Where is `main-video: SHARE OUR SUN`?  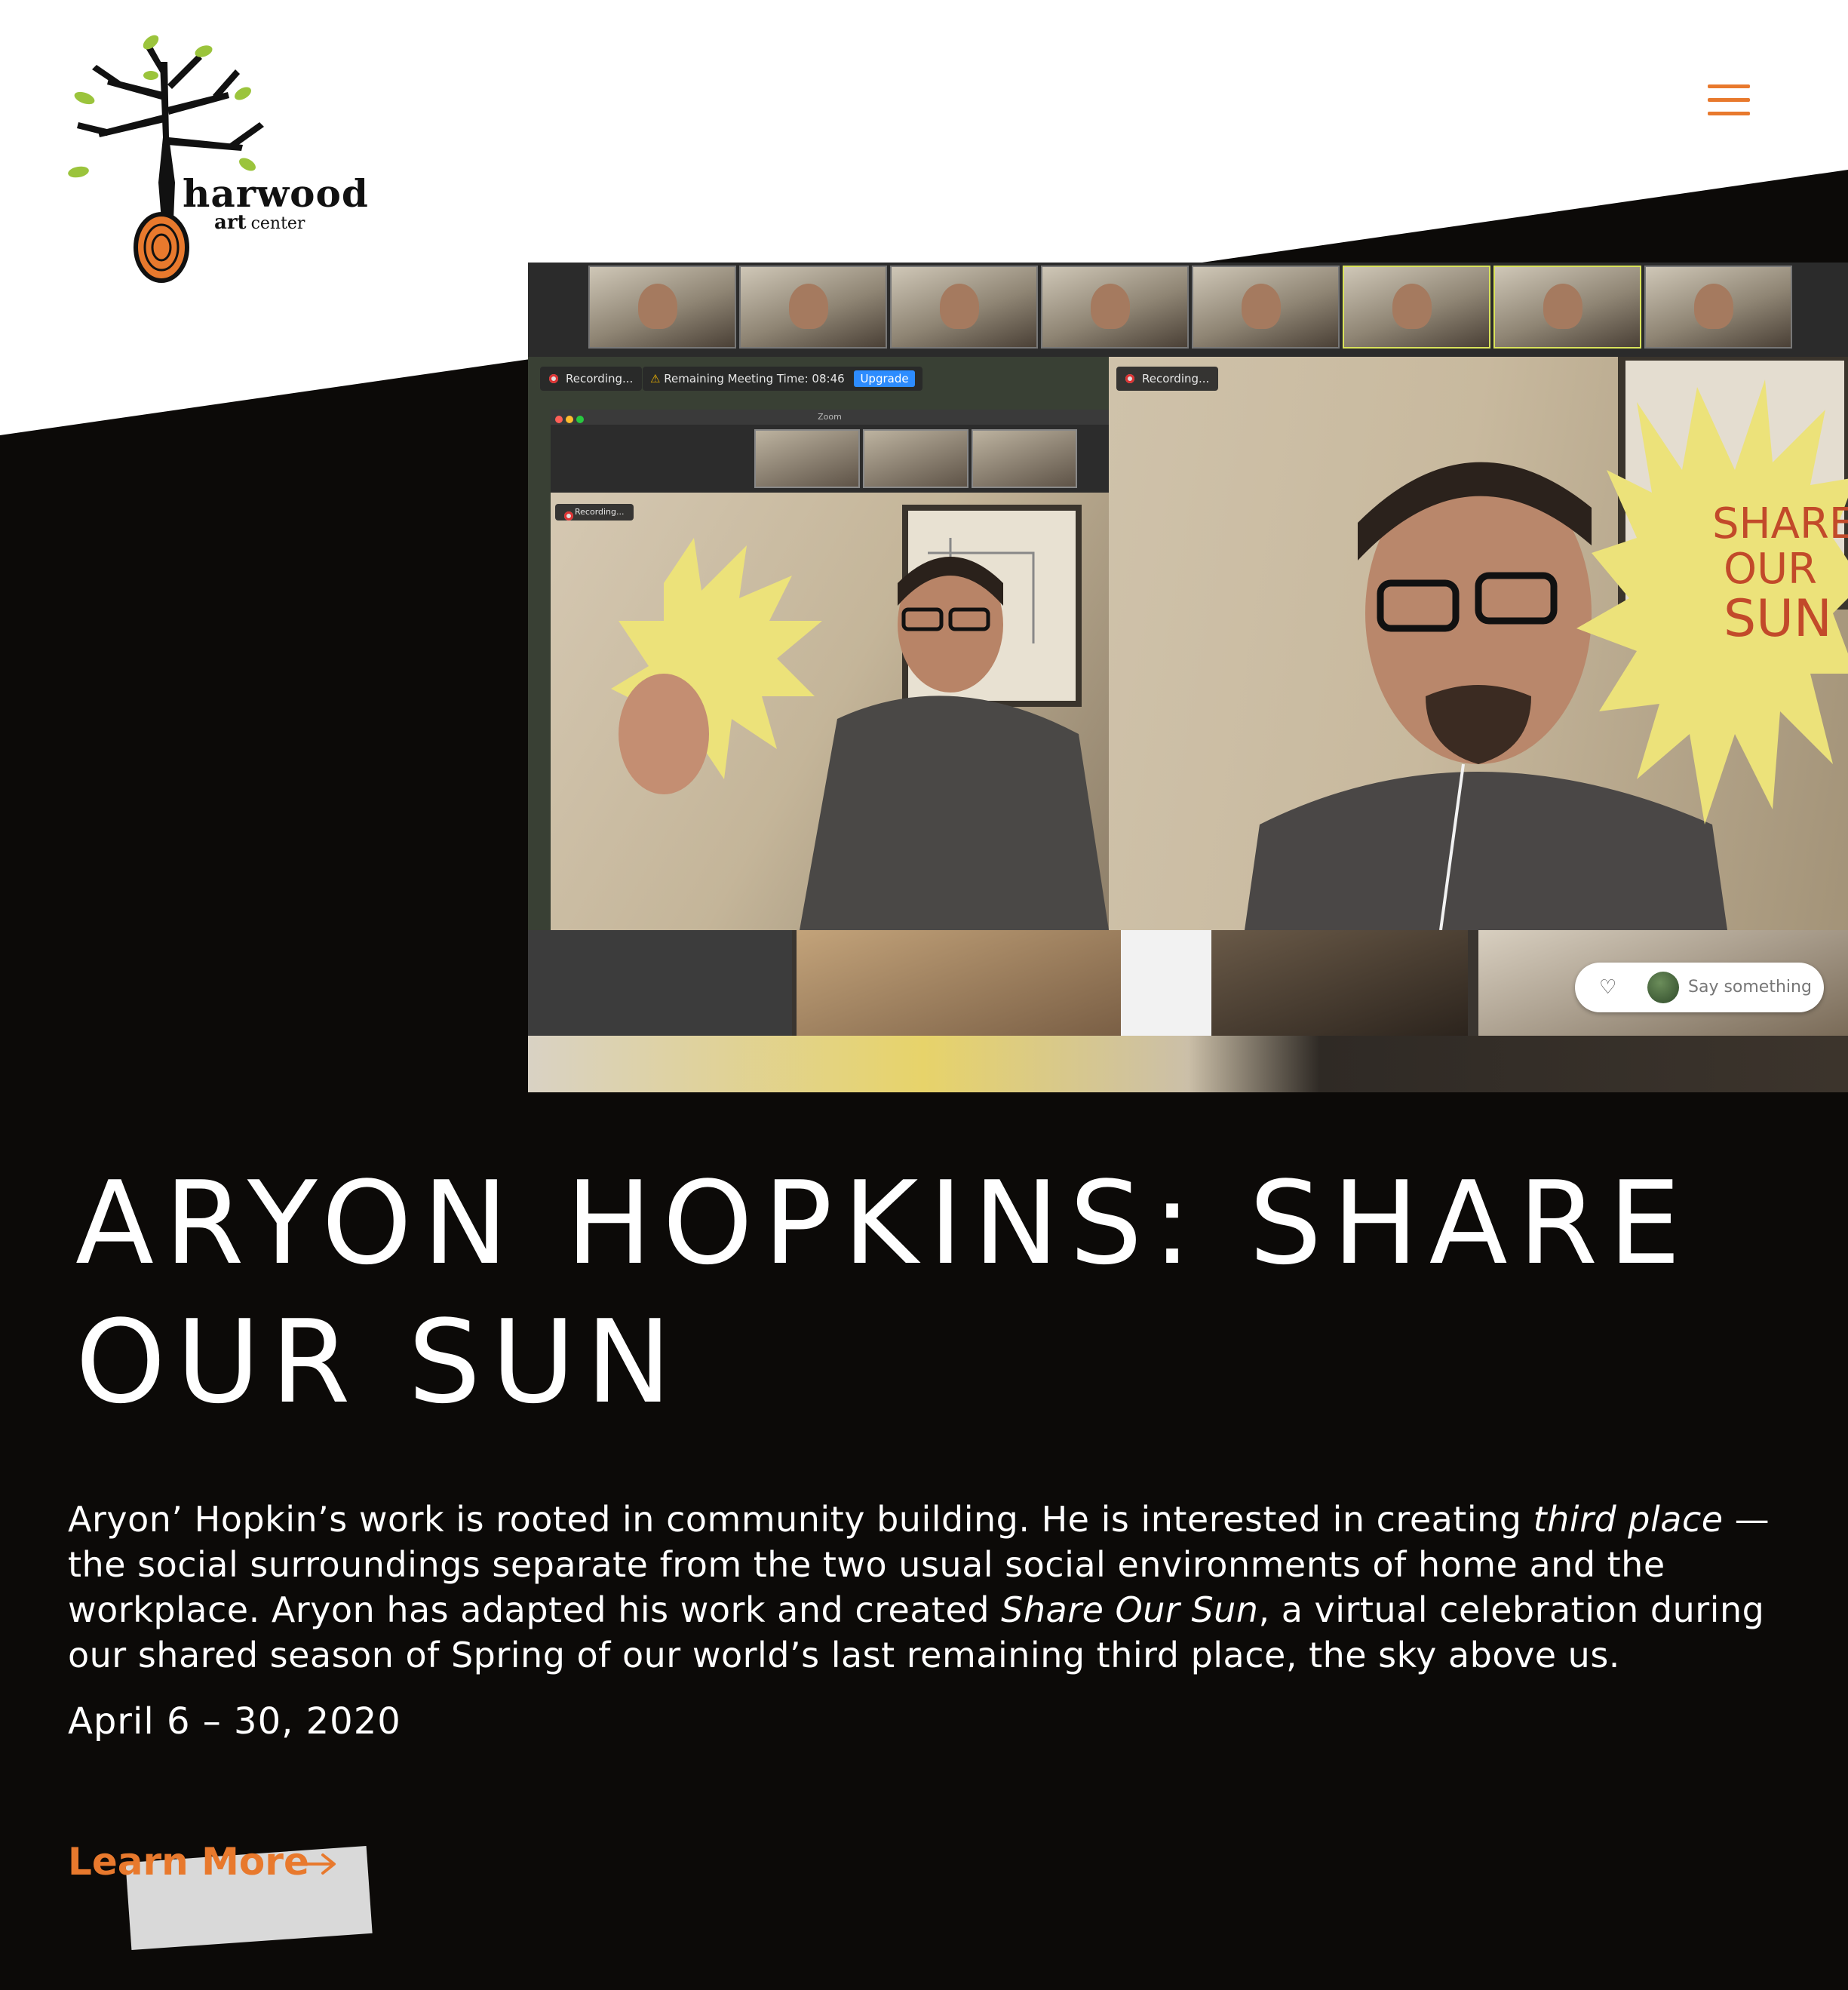 main-video: SHARE OUR SUN is located at coordinates (1478, 643).